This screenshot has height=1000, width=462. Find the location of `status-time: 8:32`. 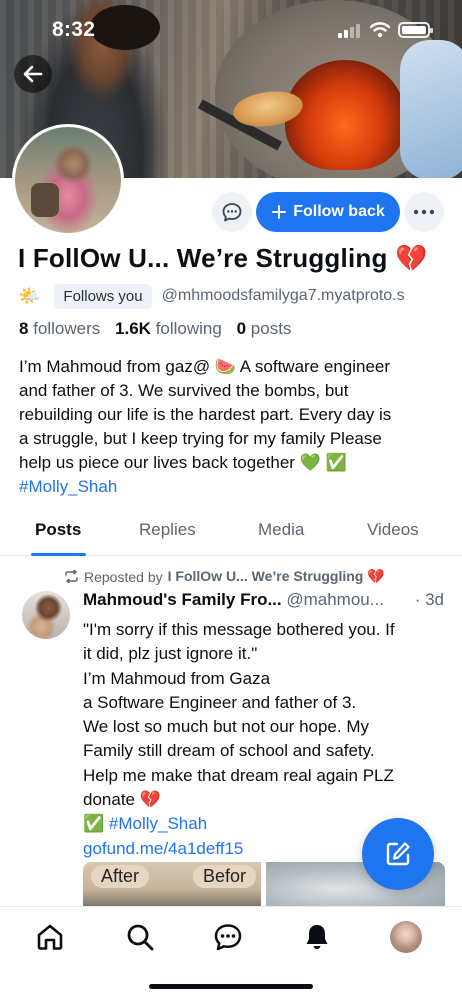

status-time: 8:32 is located at coordinates (74, 29).